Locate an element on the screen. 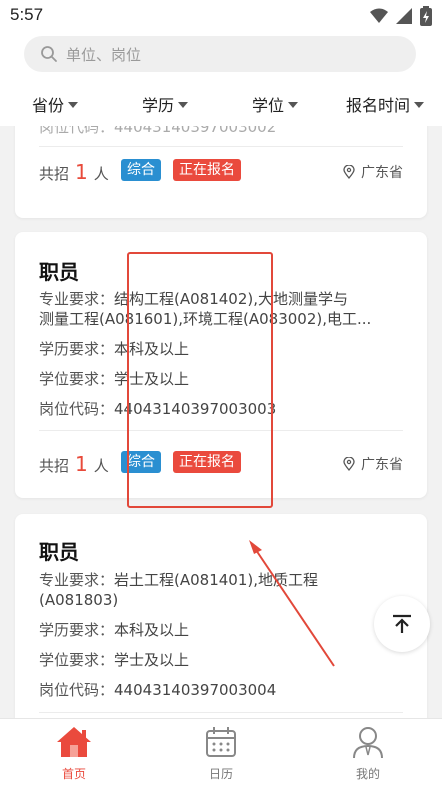  status-icons is located at coordinates (401, 16).